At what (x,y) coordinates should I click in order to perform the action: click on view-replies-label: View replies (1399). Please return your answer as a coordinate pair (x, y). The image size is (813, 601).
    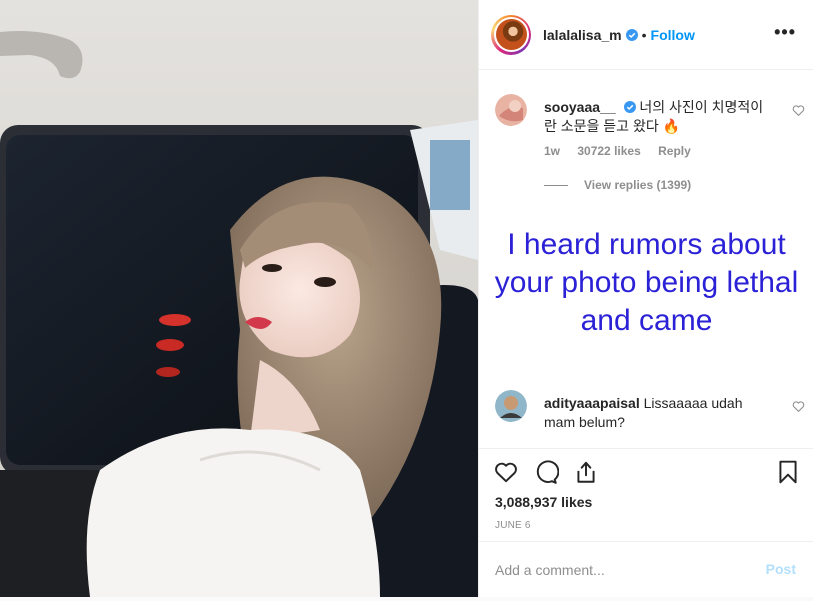
    Looking at the image, I should click on (637, 185).